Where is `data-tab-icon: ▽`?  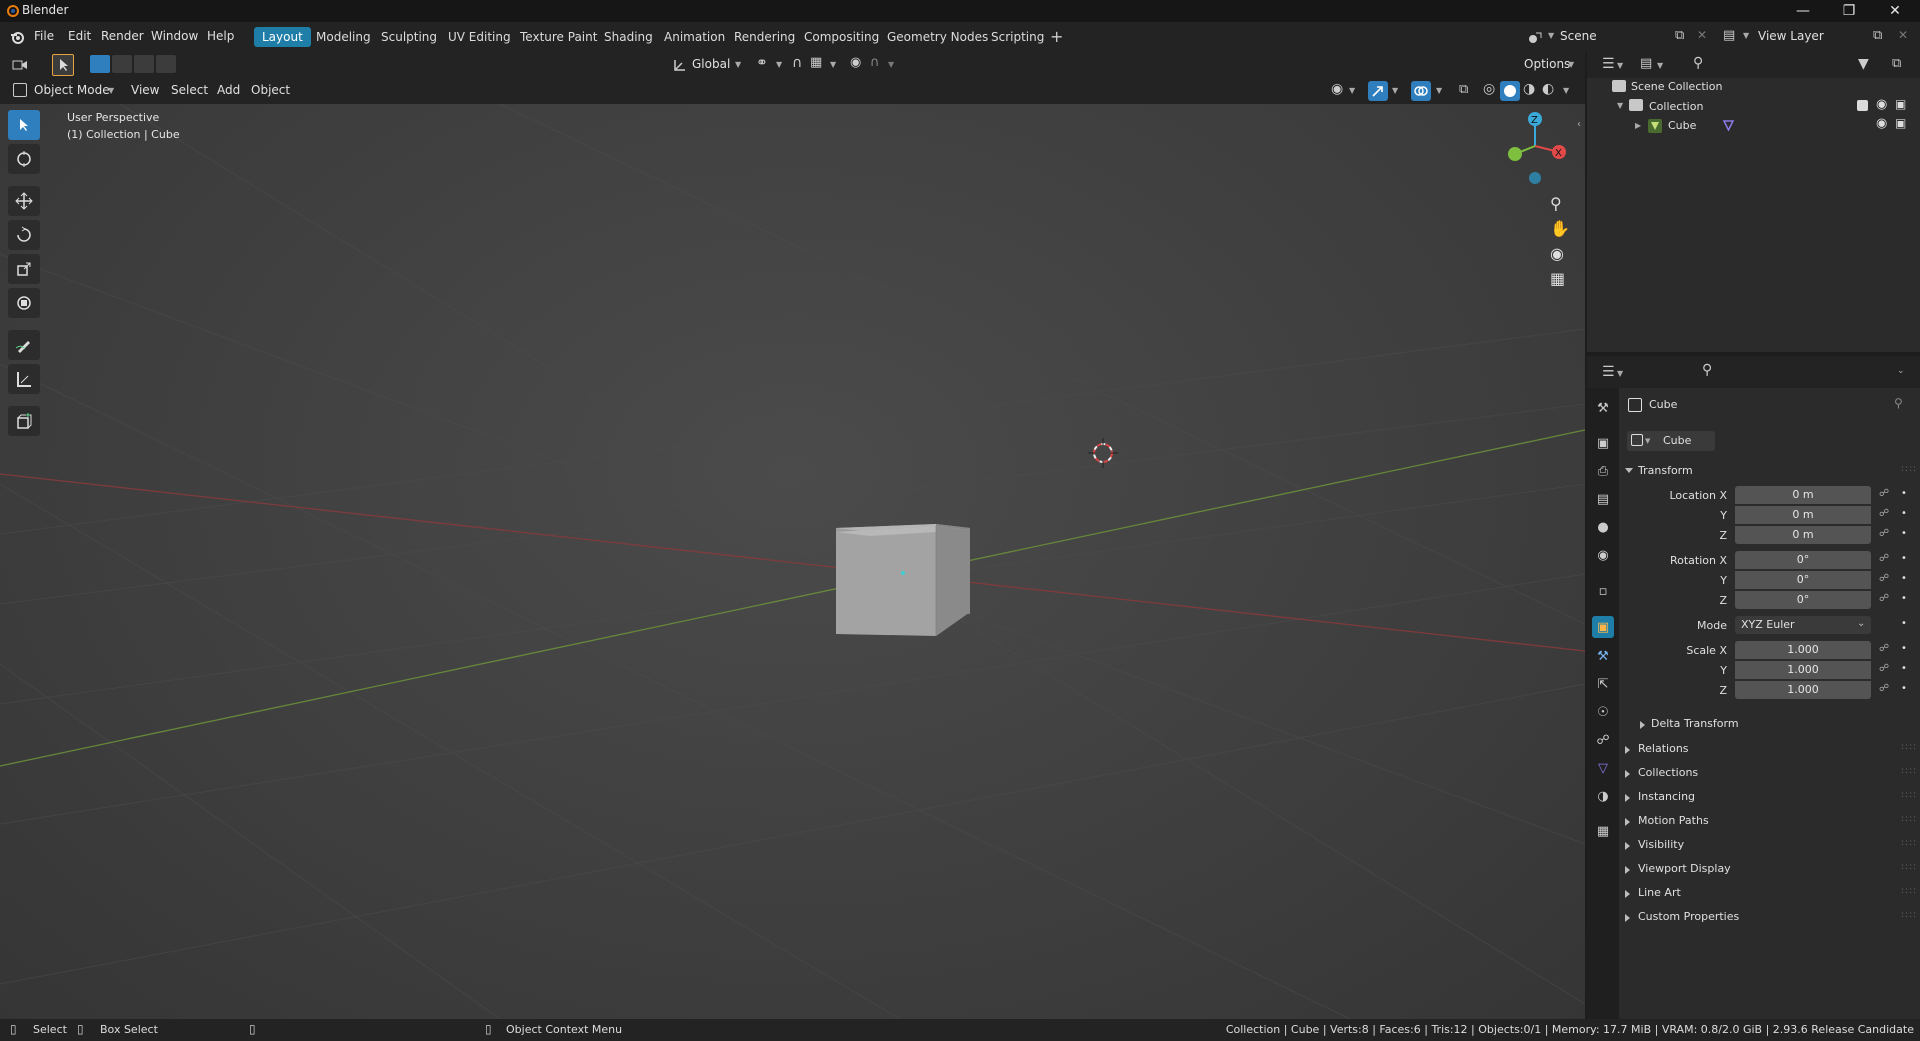 data-tab-icon: ▽ is located at coordinates (1603, 768).